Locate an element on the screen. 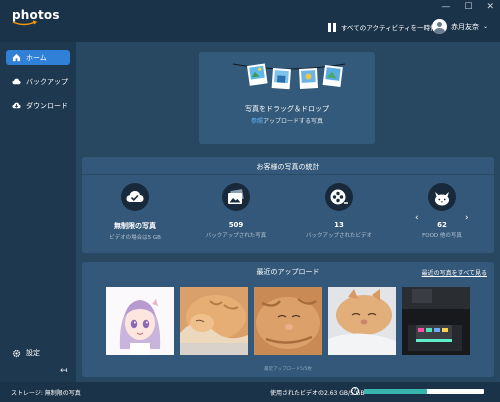 The width and height of the screenshot is (500, 402). user-name: 赤月友奈 is located at coordinates (465, 26).